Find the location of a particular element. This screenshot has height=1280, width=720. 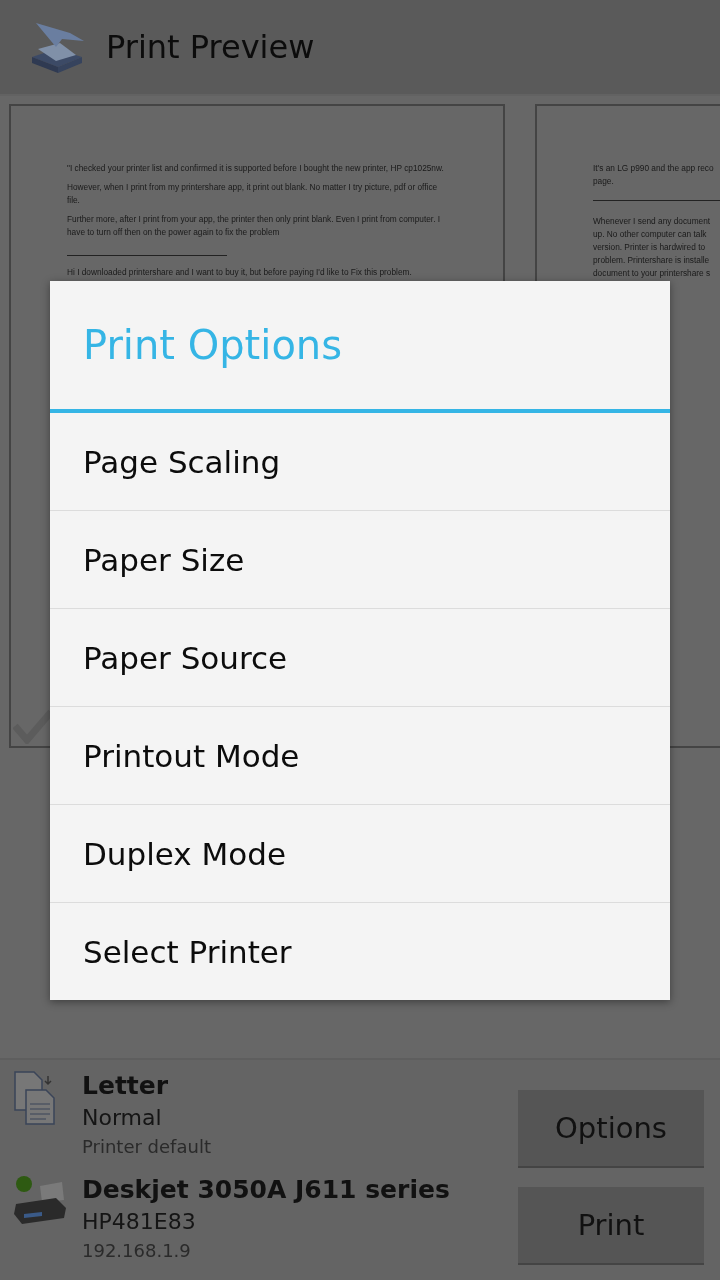

app-title: Print Preview is located at coordinates (210, 47).